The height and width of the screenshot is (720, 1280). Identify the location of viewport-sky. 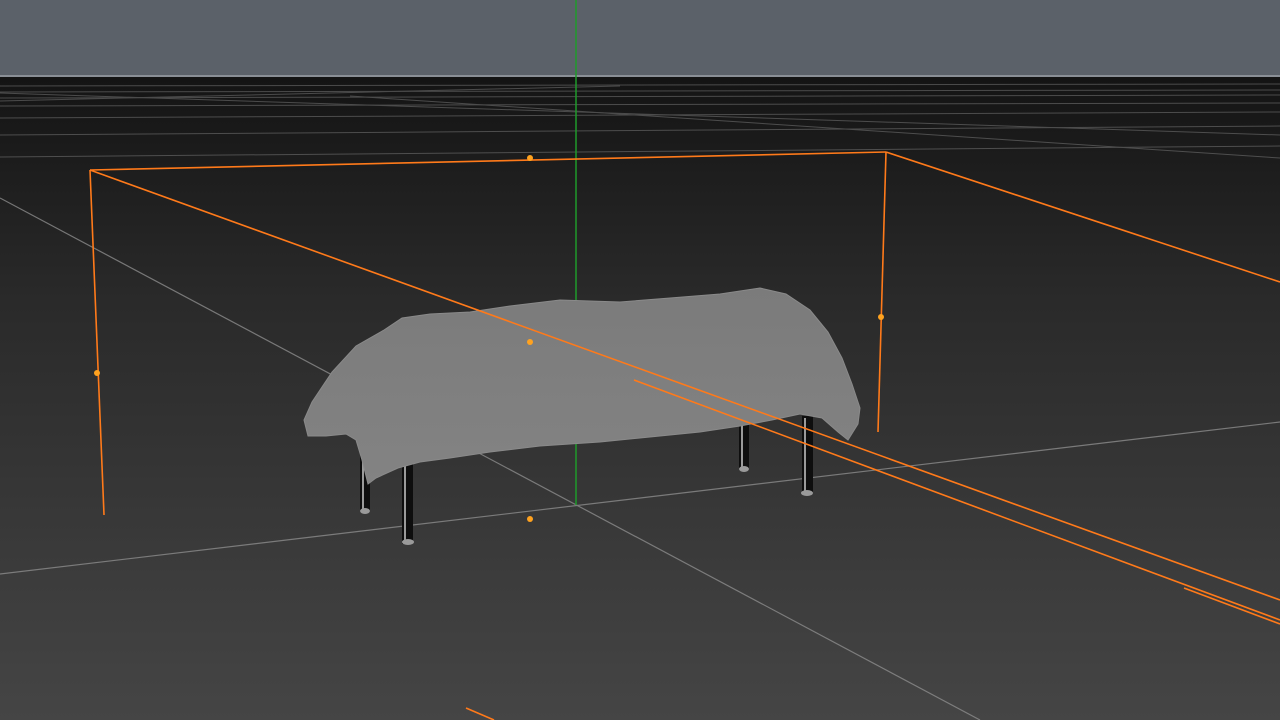
(640, 38).